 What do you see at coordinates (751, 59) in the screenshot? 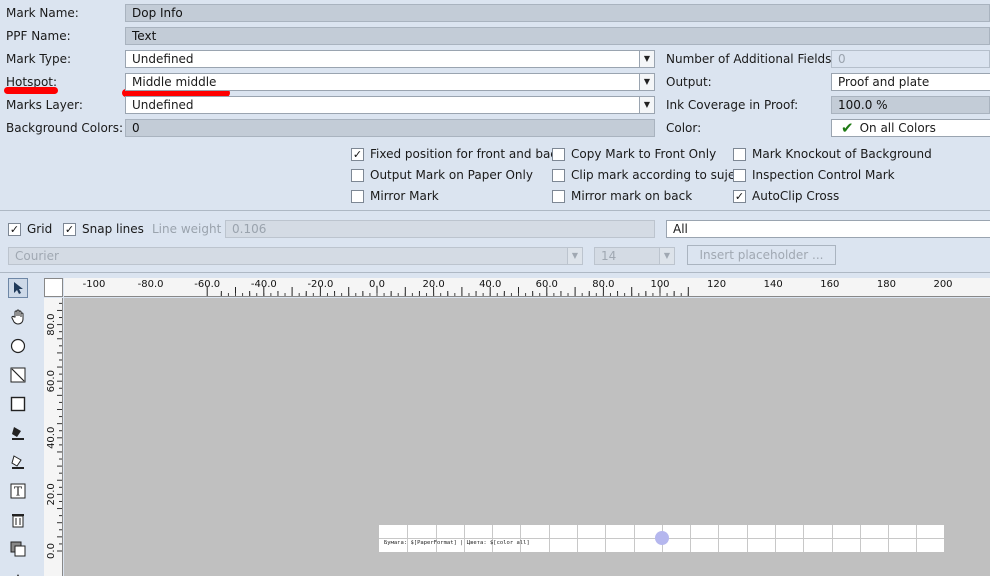
I see `additional-fields-label: Number of Additional Fields:` at bounding box center [751, 59].